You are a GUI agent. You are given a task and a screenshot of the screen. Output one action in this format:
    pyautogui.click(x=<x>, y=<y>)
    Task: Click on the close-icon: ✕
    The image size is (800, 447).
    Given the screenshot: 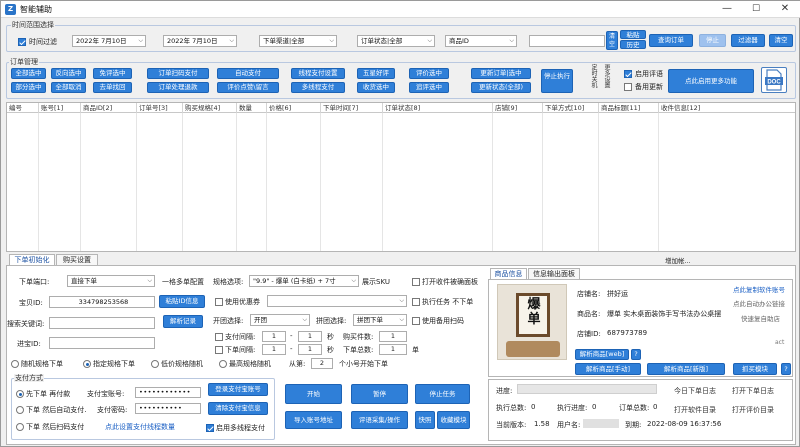 What is the action you would take?
    pyautogui.click(x=785, y=9)
    